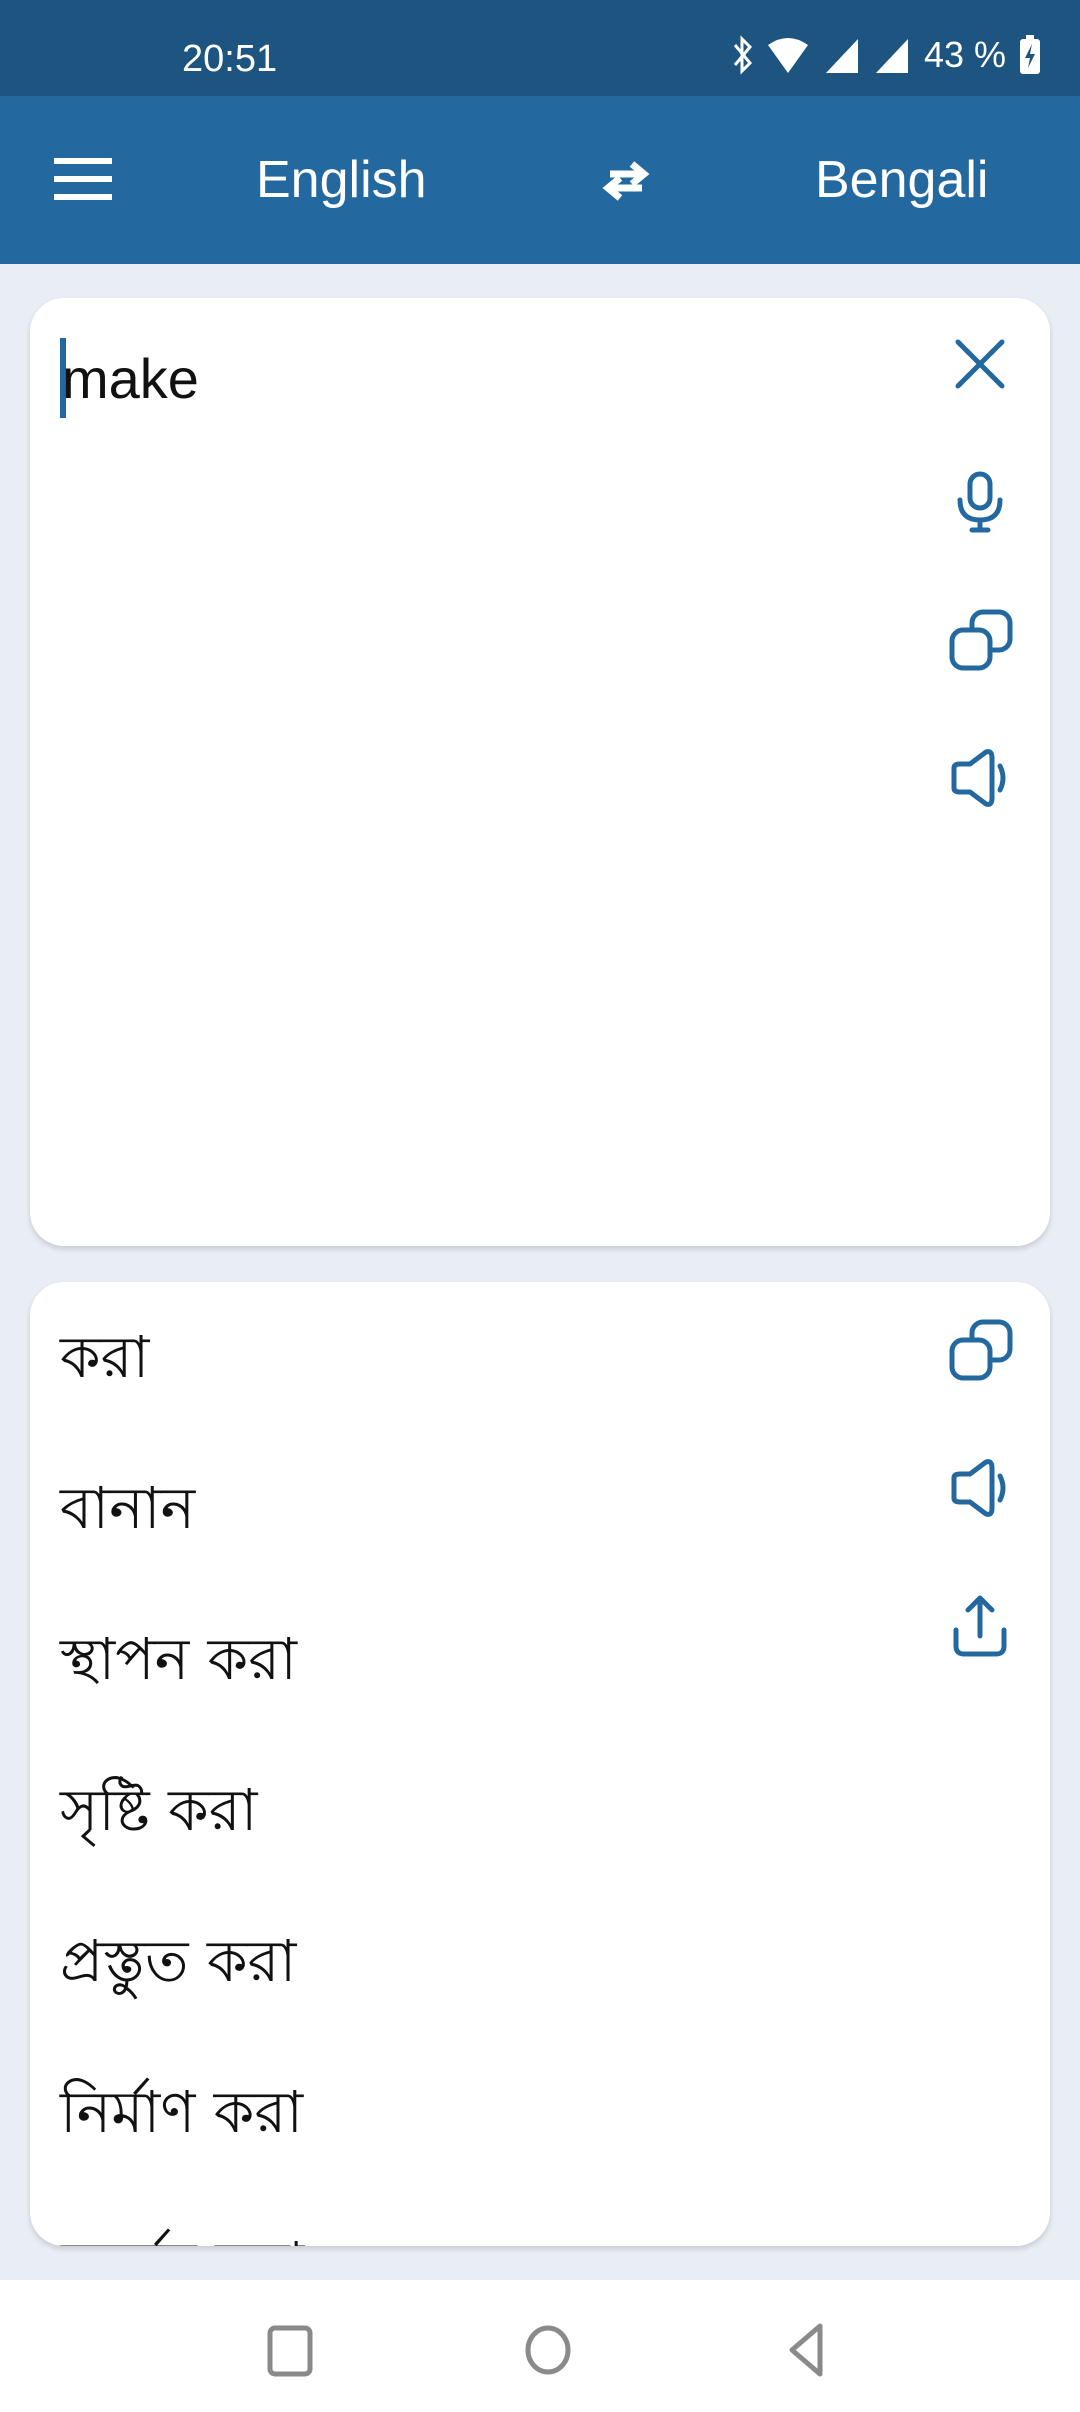 The width and height of the screenshot is (1080, 2412). I want to click on back-button, so click(810, 2350).